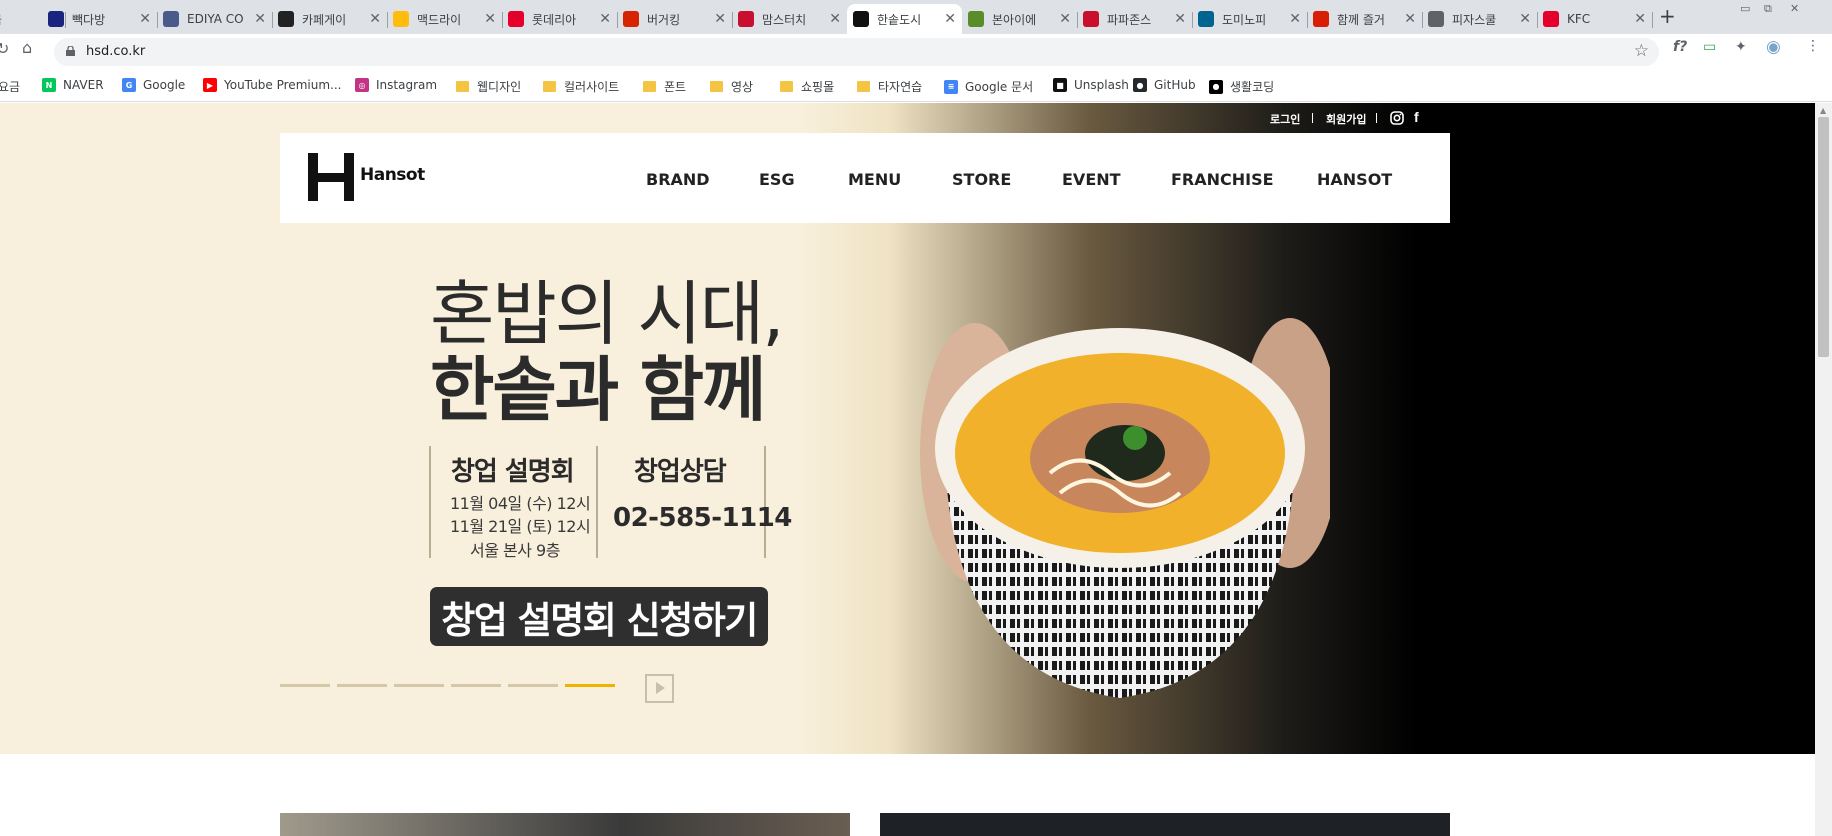  I want to click on more-menu-icon: ⋮, so click(1813, 46).